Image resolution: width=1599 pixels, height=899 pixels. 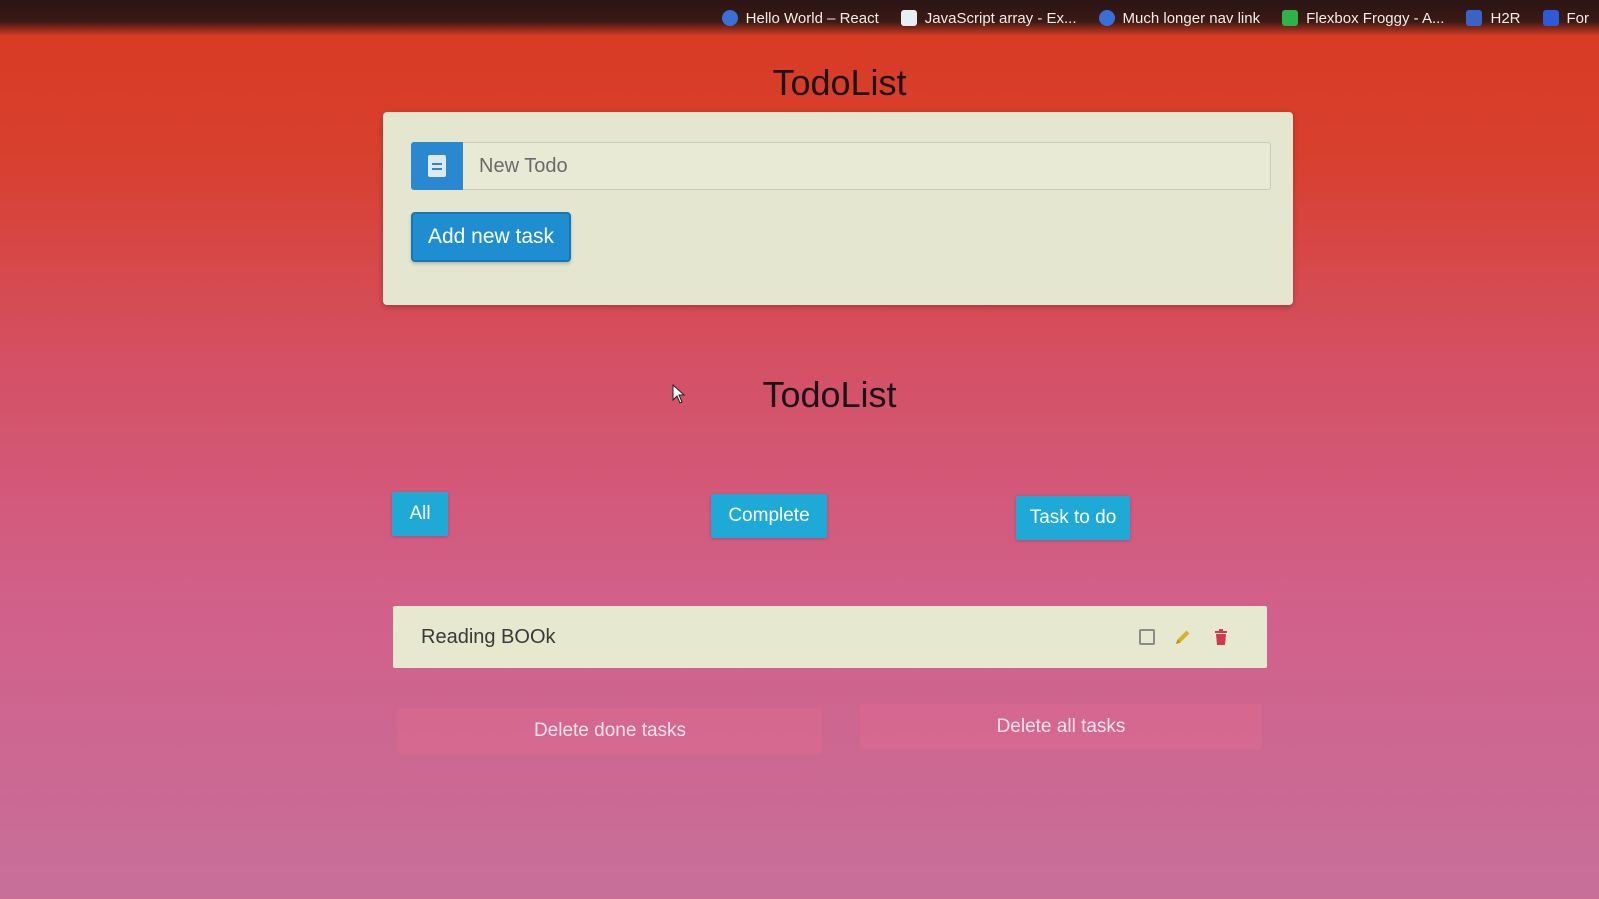 I want to click on filter-complete-button: Complete, so click(x=769, y=516).